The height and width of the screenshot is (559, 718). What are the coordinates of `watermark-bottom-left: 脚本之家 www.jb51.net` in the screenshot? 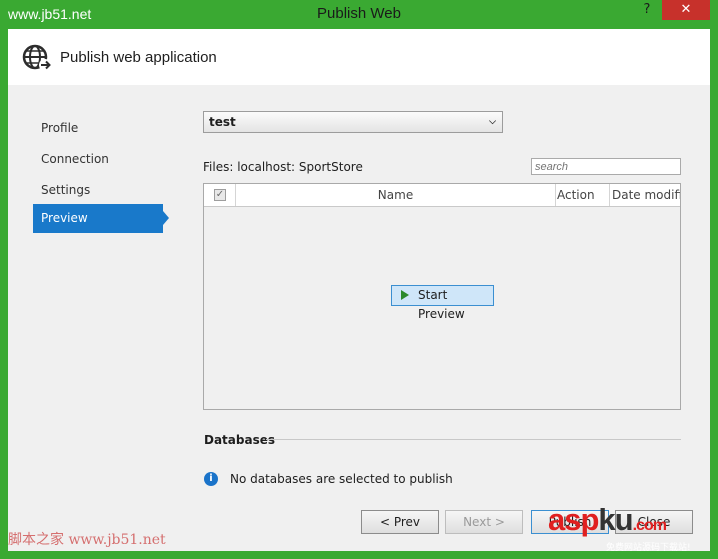 It's located at (87, 540).